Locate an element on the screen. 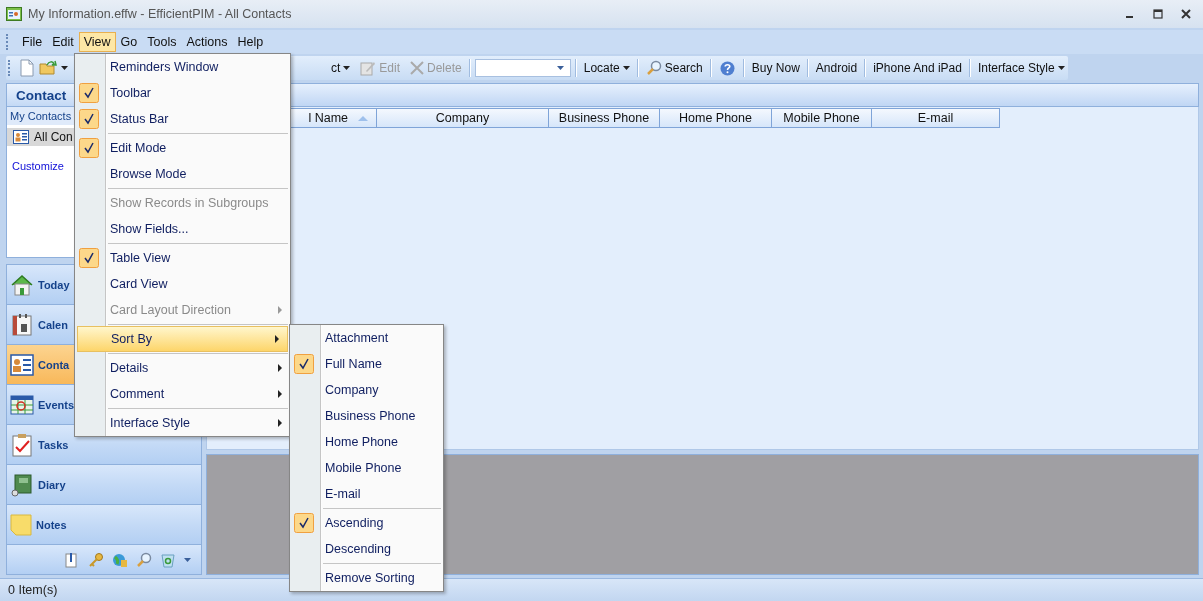 Image resolution: width=1203 pixels, height=601 pixels. calendar-icon is located at coordinates (22, 324).